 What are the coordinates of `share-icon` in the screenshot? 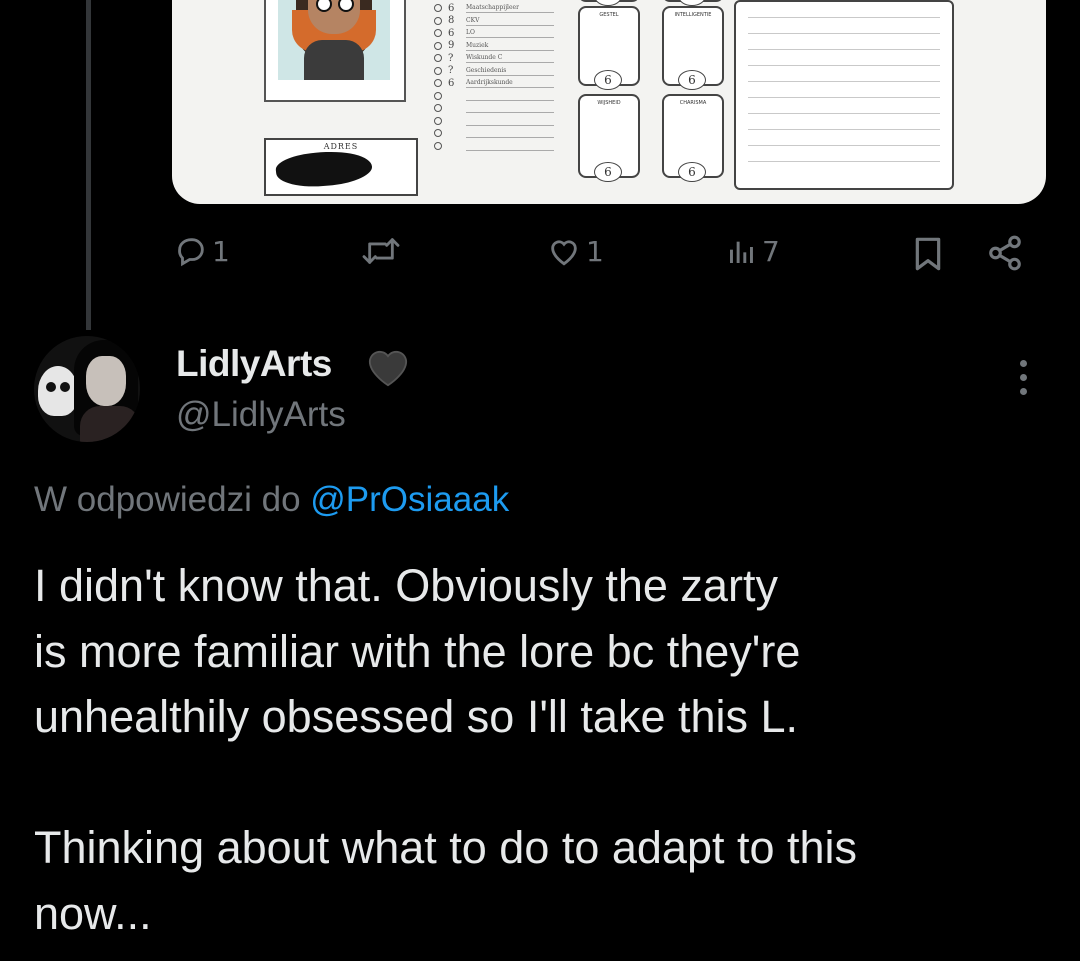 It's located at (1005, 253).